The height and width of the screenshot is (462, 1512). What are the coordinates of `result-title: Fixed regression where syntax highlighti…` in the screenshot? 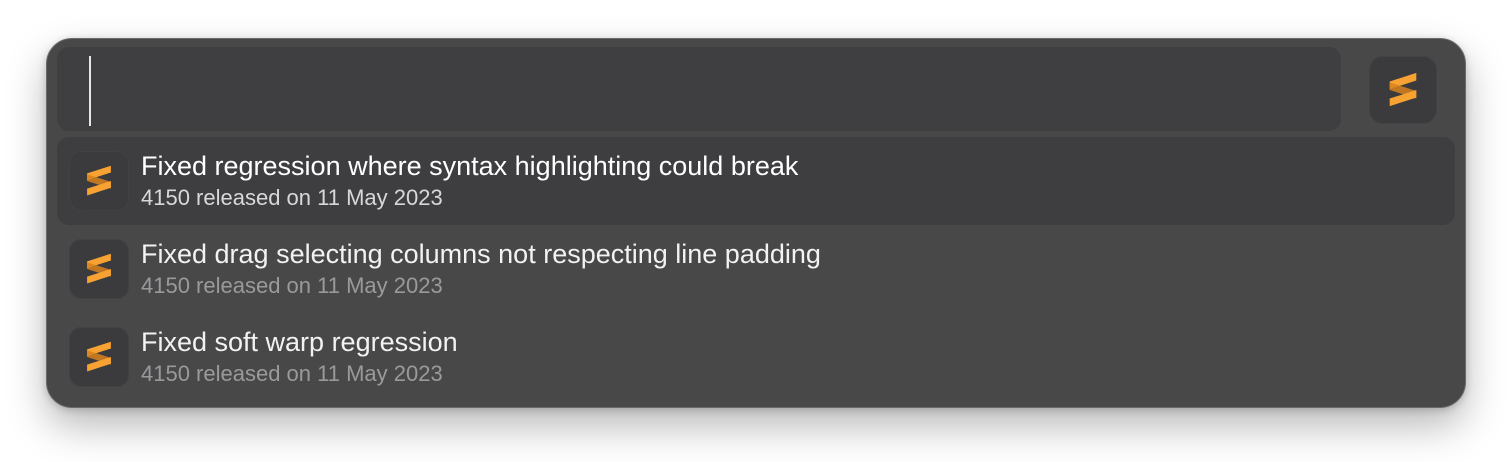 It's located at (470, 166).